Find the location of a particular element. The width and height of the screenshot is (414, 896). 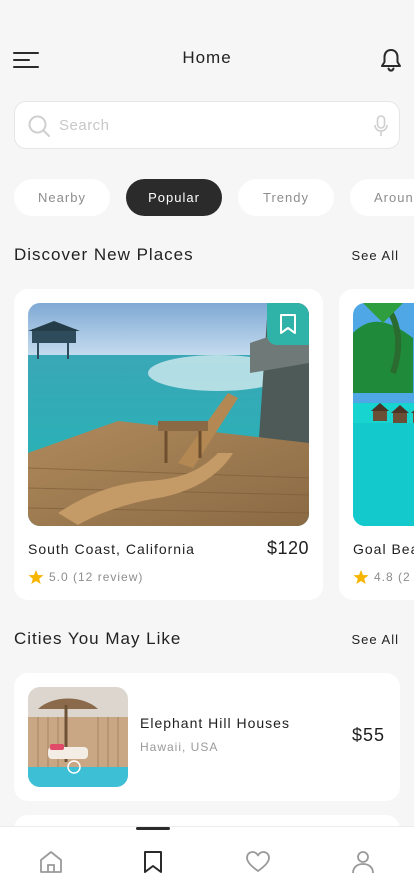

chip-popular: Popular is located at coordinates (174, 197).